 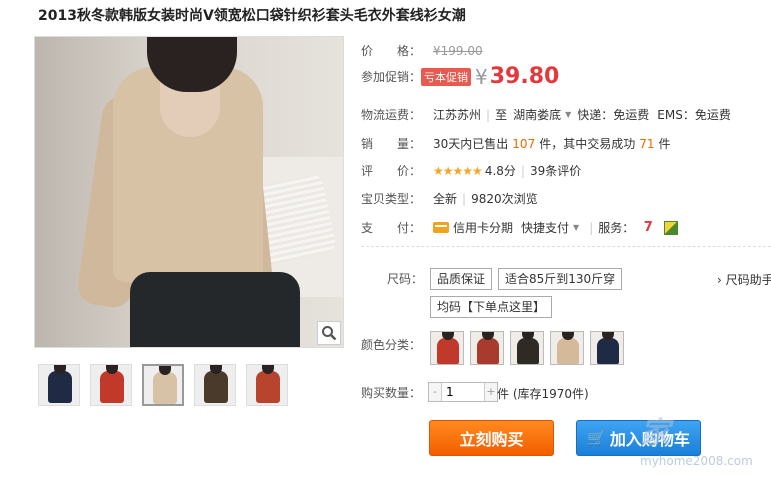 What do you see at coordinates (252, 16) in the screenshot?
I see `product-title: 2013秋冬款韩版女装时尚V领宽松口袋针织衫套头毛衣外套线衫女潮` at bounding box center [252, 16].